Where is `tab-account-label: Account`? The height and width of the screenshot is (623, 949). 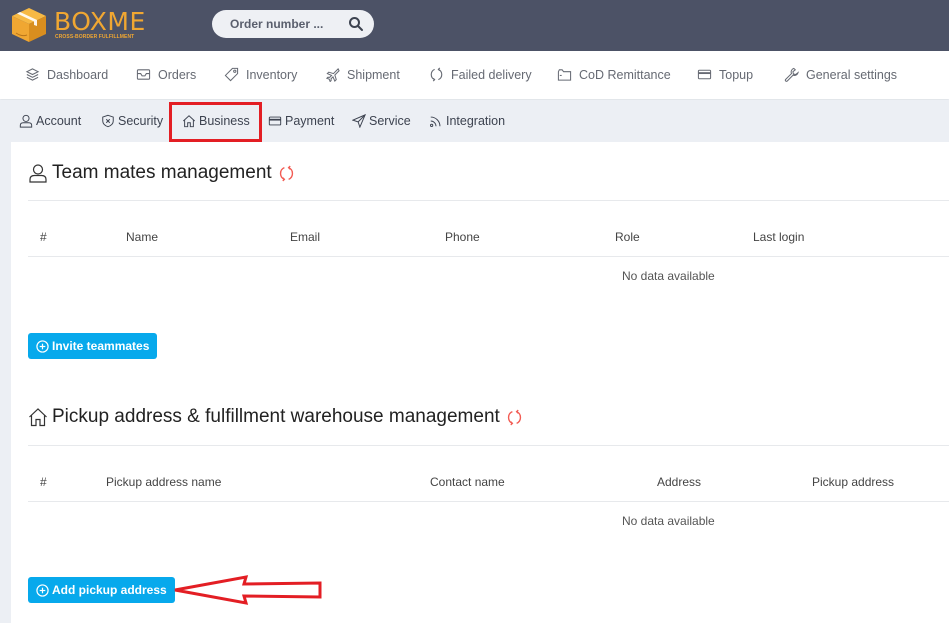 tab-account-label: Account is located at coordinates (59, 121).